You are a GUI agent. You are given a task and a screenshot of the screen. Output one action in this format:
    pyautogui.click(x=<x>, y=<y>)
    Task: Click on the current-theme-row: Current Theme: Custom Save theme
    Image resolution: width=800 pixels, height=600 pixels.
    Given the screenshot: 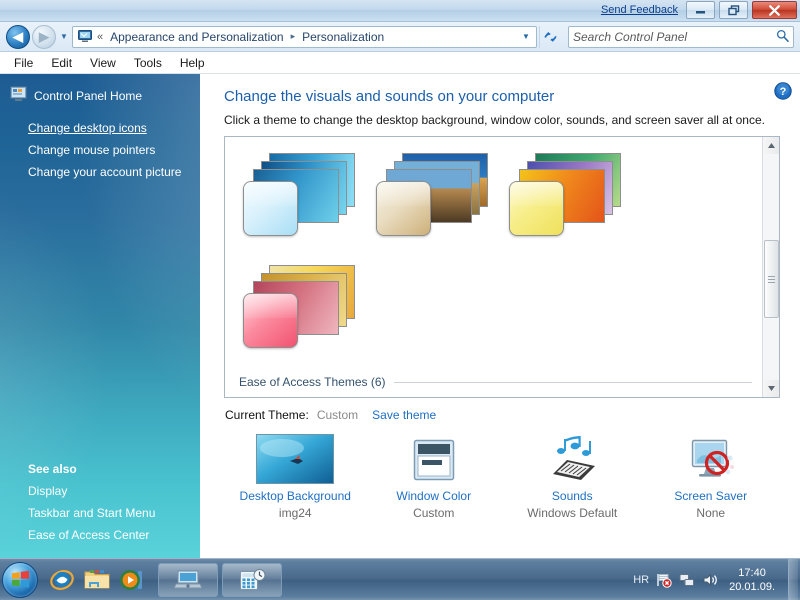 What is the action you would take?
    pyautogui.click(x=502, y=415)
    